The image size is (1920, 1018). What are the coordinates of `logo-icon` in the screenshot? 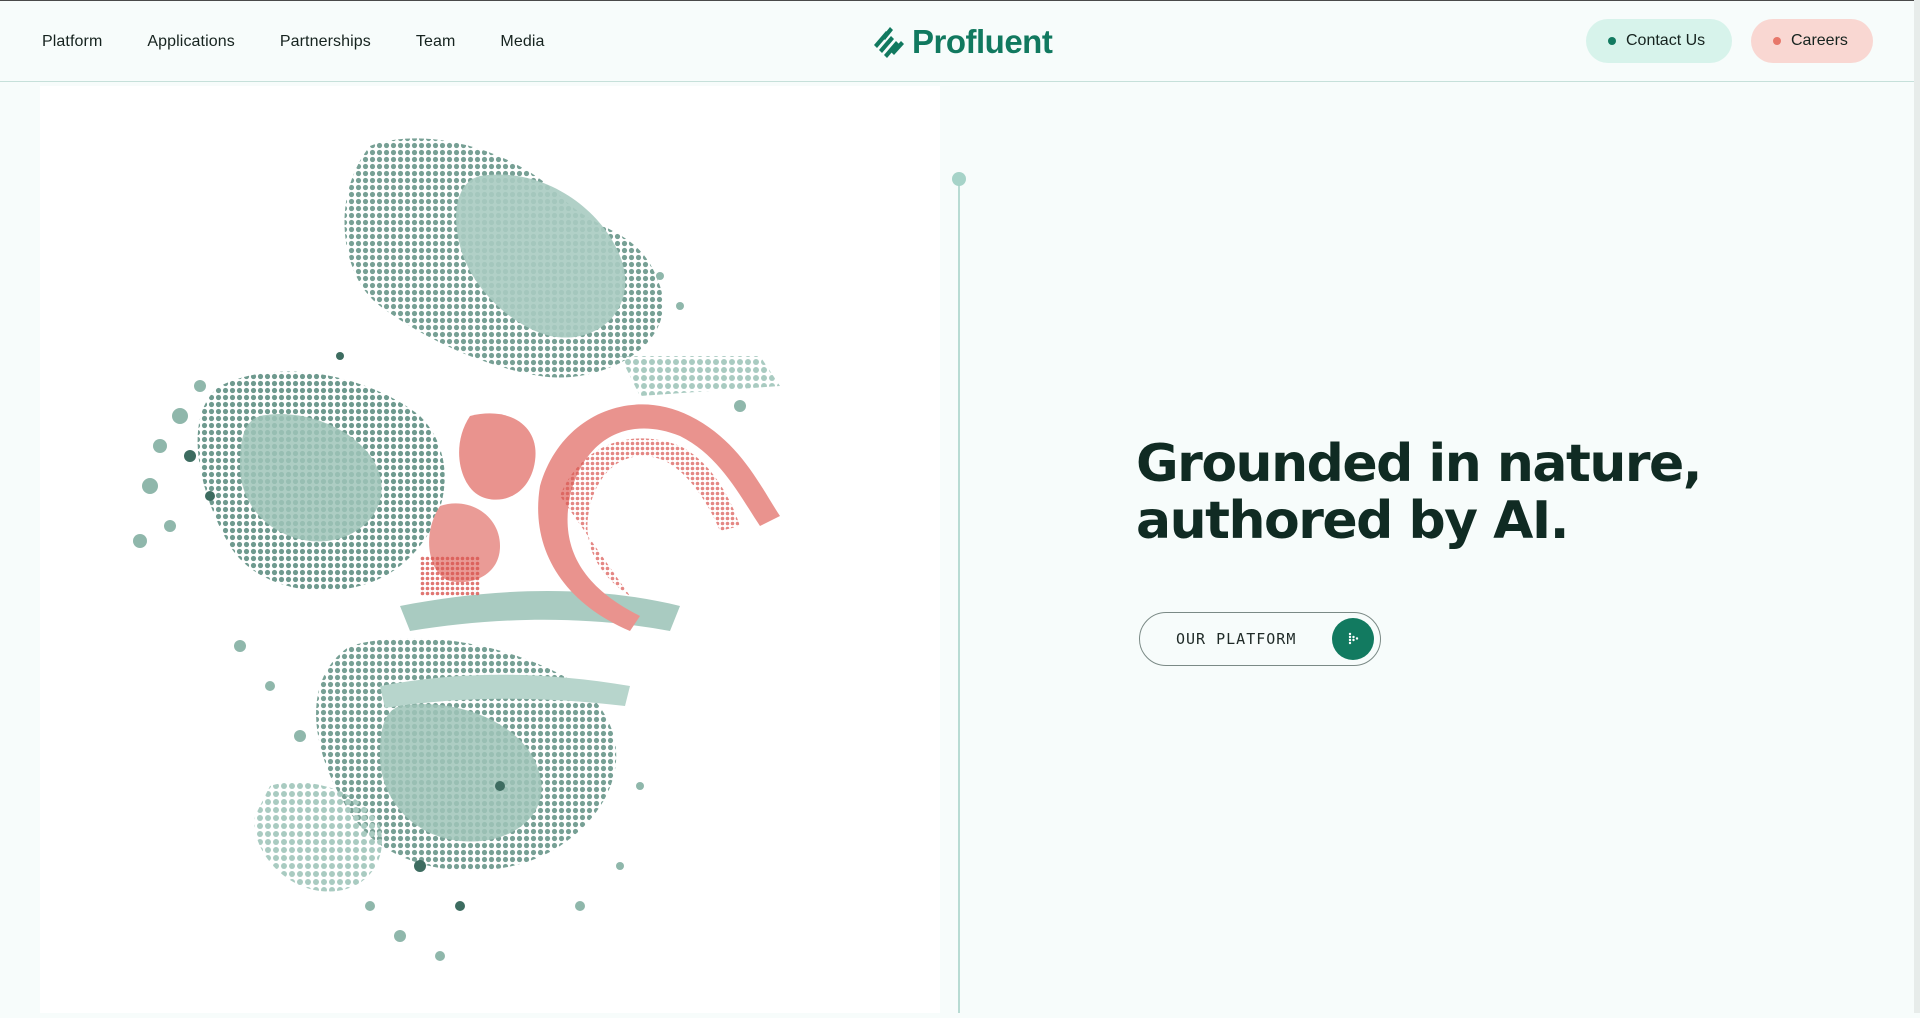 It's located at (889, 42).